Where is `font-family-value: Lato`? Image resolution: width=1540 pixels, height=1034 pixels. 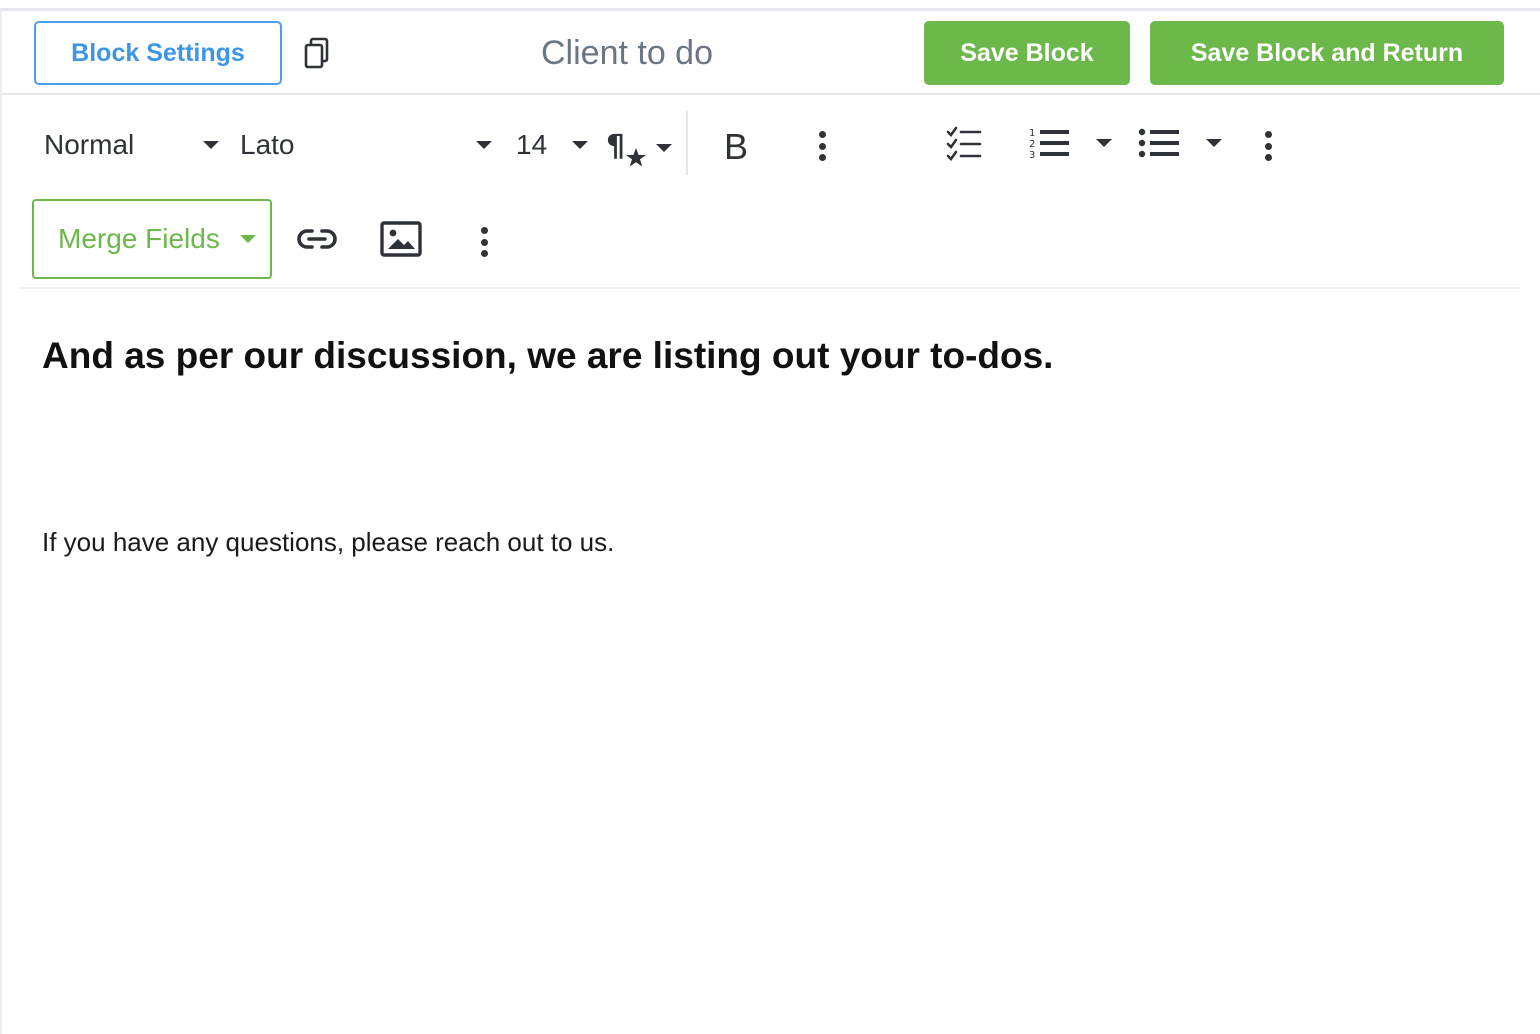 font-family-value: Lato is located at coordinates (267, 144).